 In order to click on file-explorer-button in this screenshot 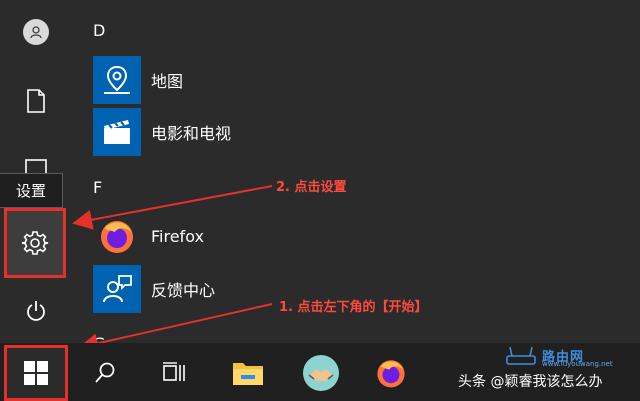, I will do `click(248, 373)`.